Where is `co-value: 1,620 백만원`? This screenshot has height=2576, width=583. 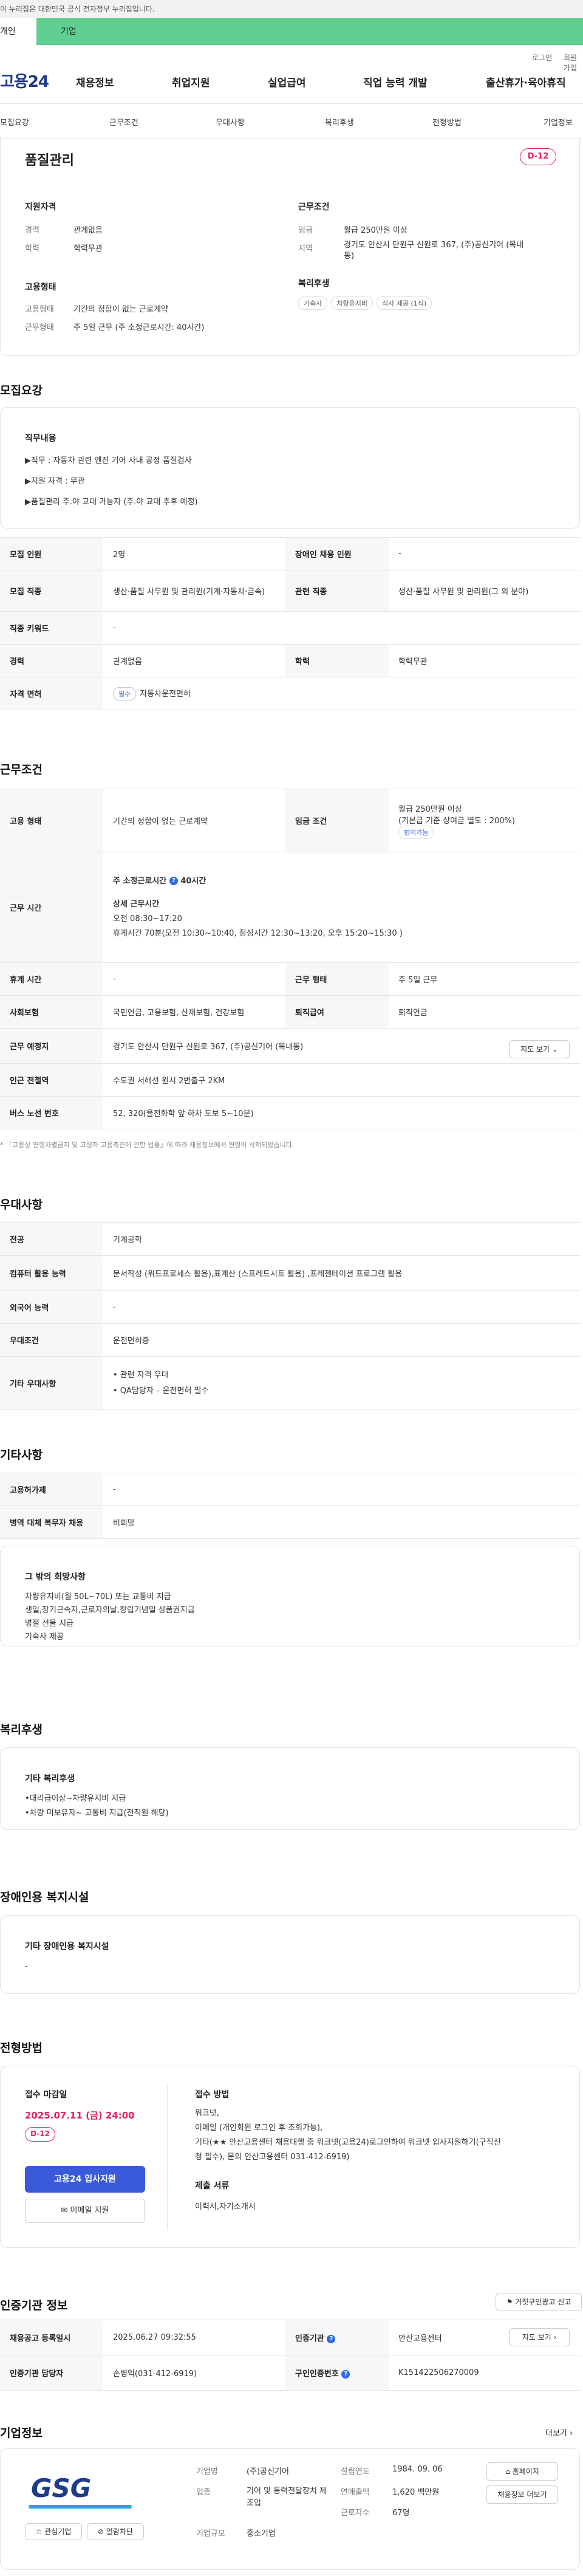 co-value: 1,620 백만원 is located at coordinates (416, 2492).